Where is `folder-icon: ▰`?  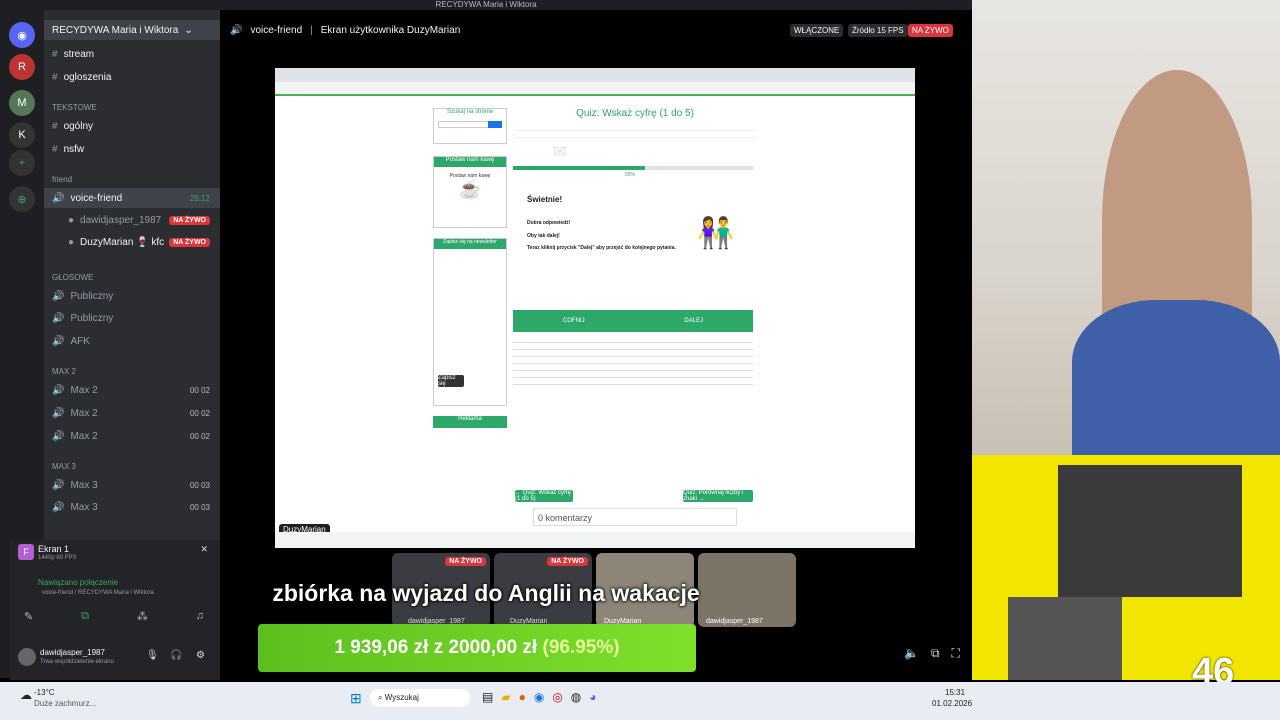
folder-icon: ▰ is located at coordinates (505, 697).